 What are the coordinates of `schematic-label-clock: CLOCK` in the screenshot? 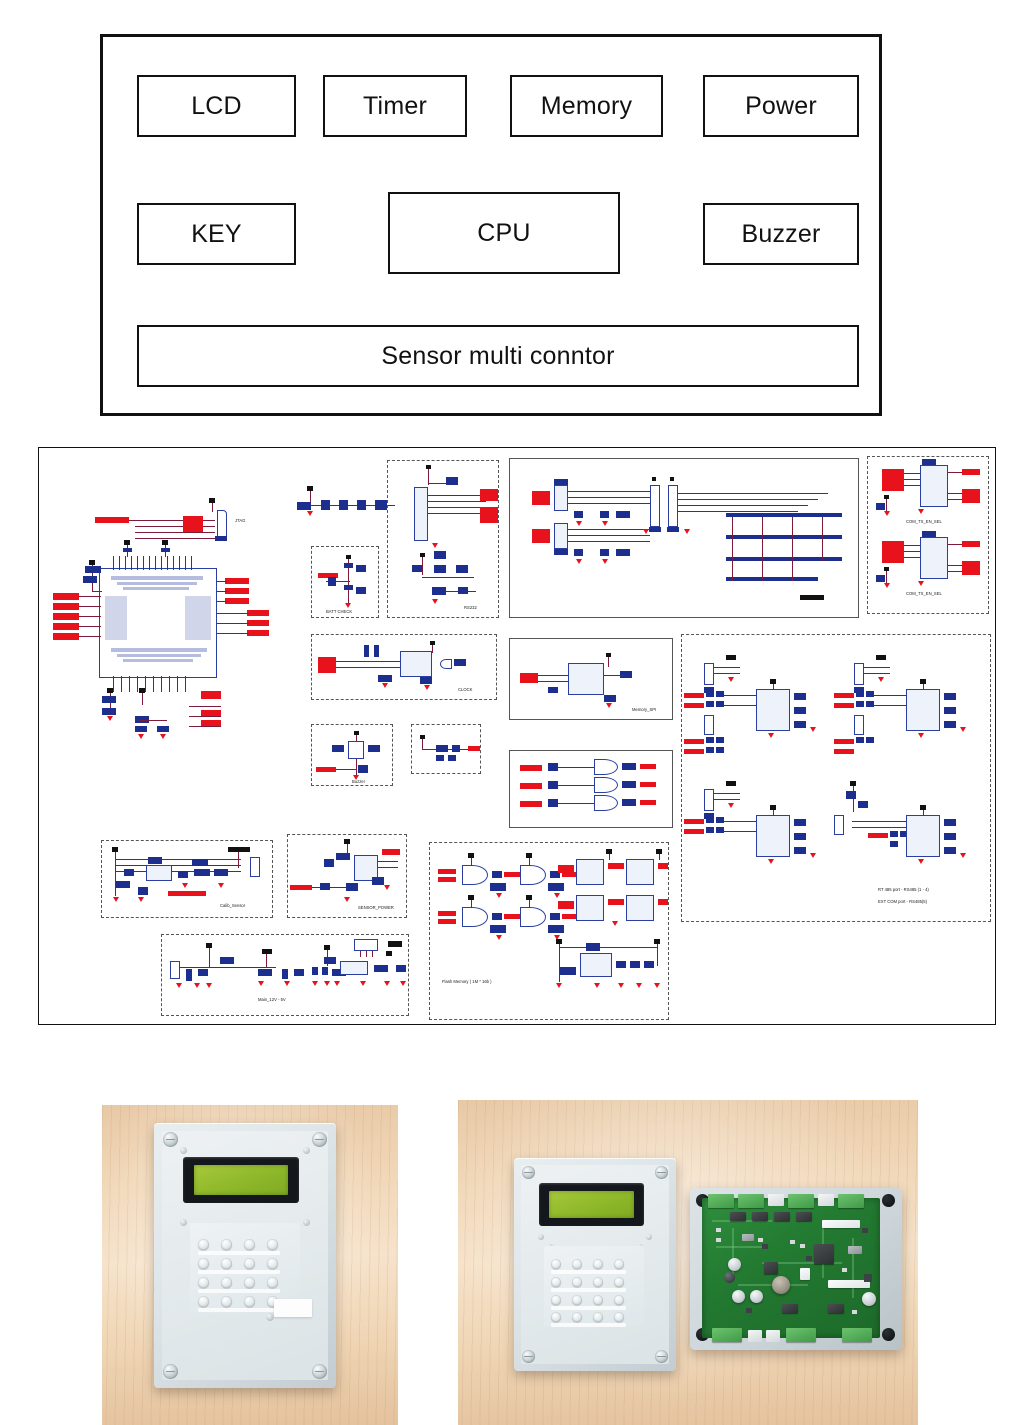 It's located at (465, 689).